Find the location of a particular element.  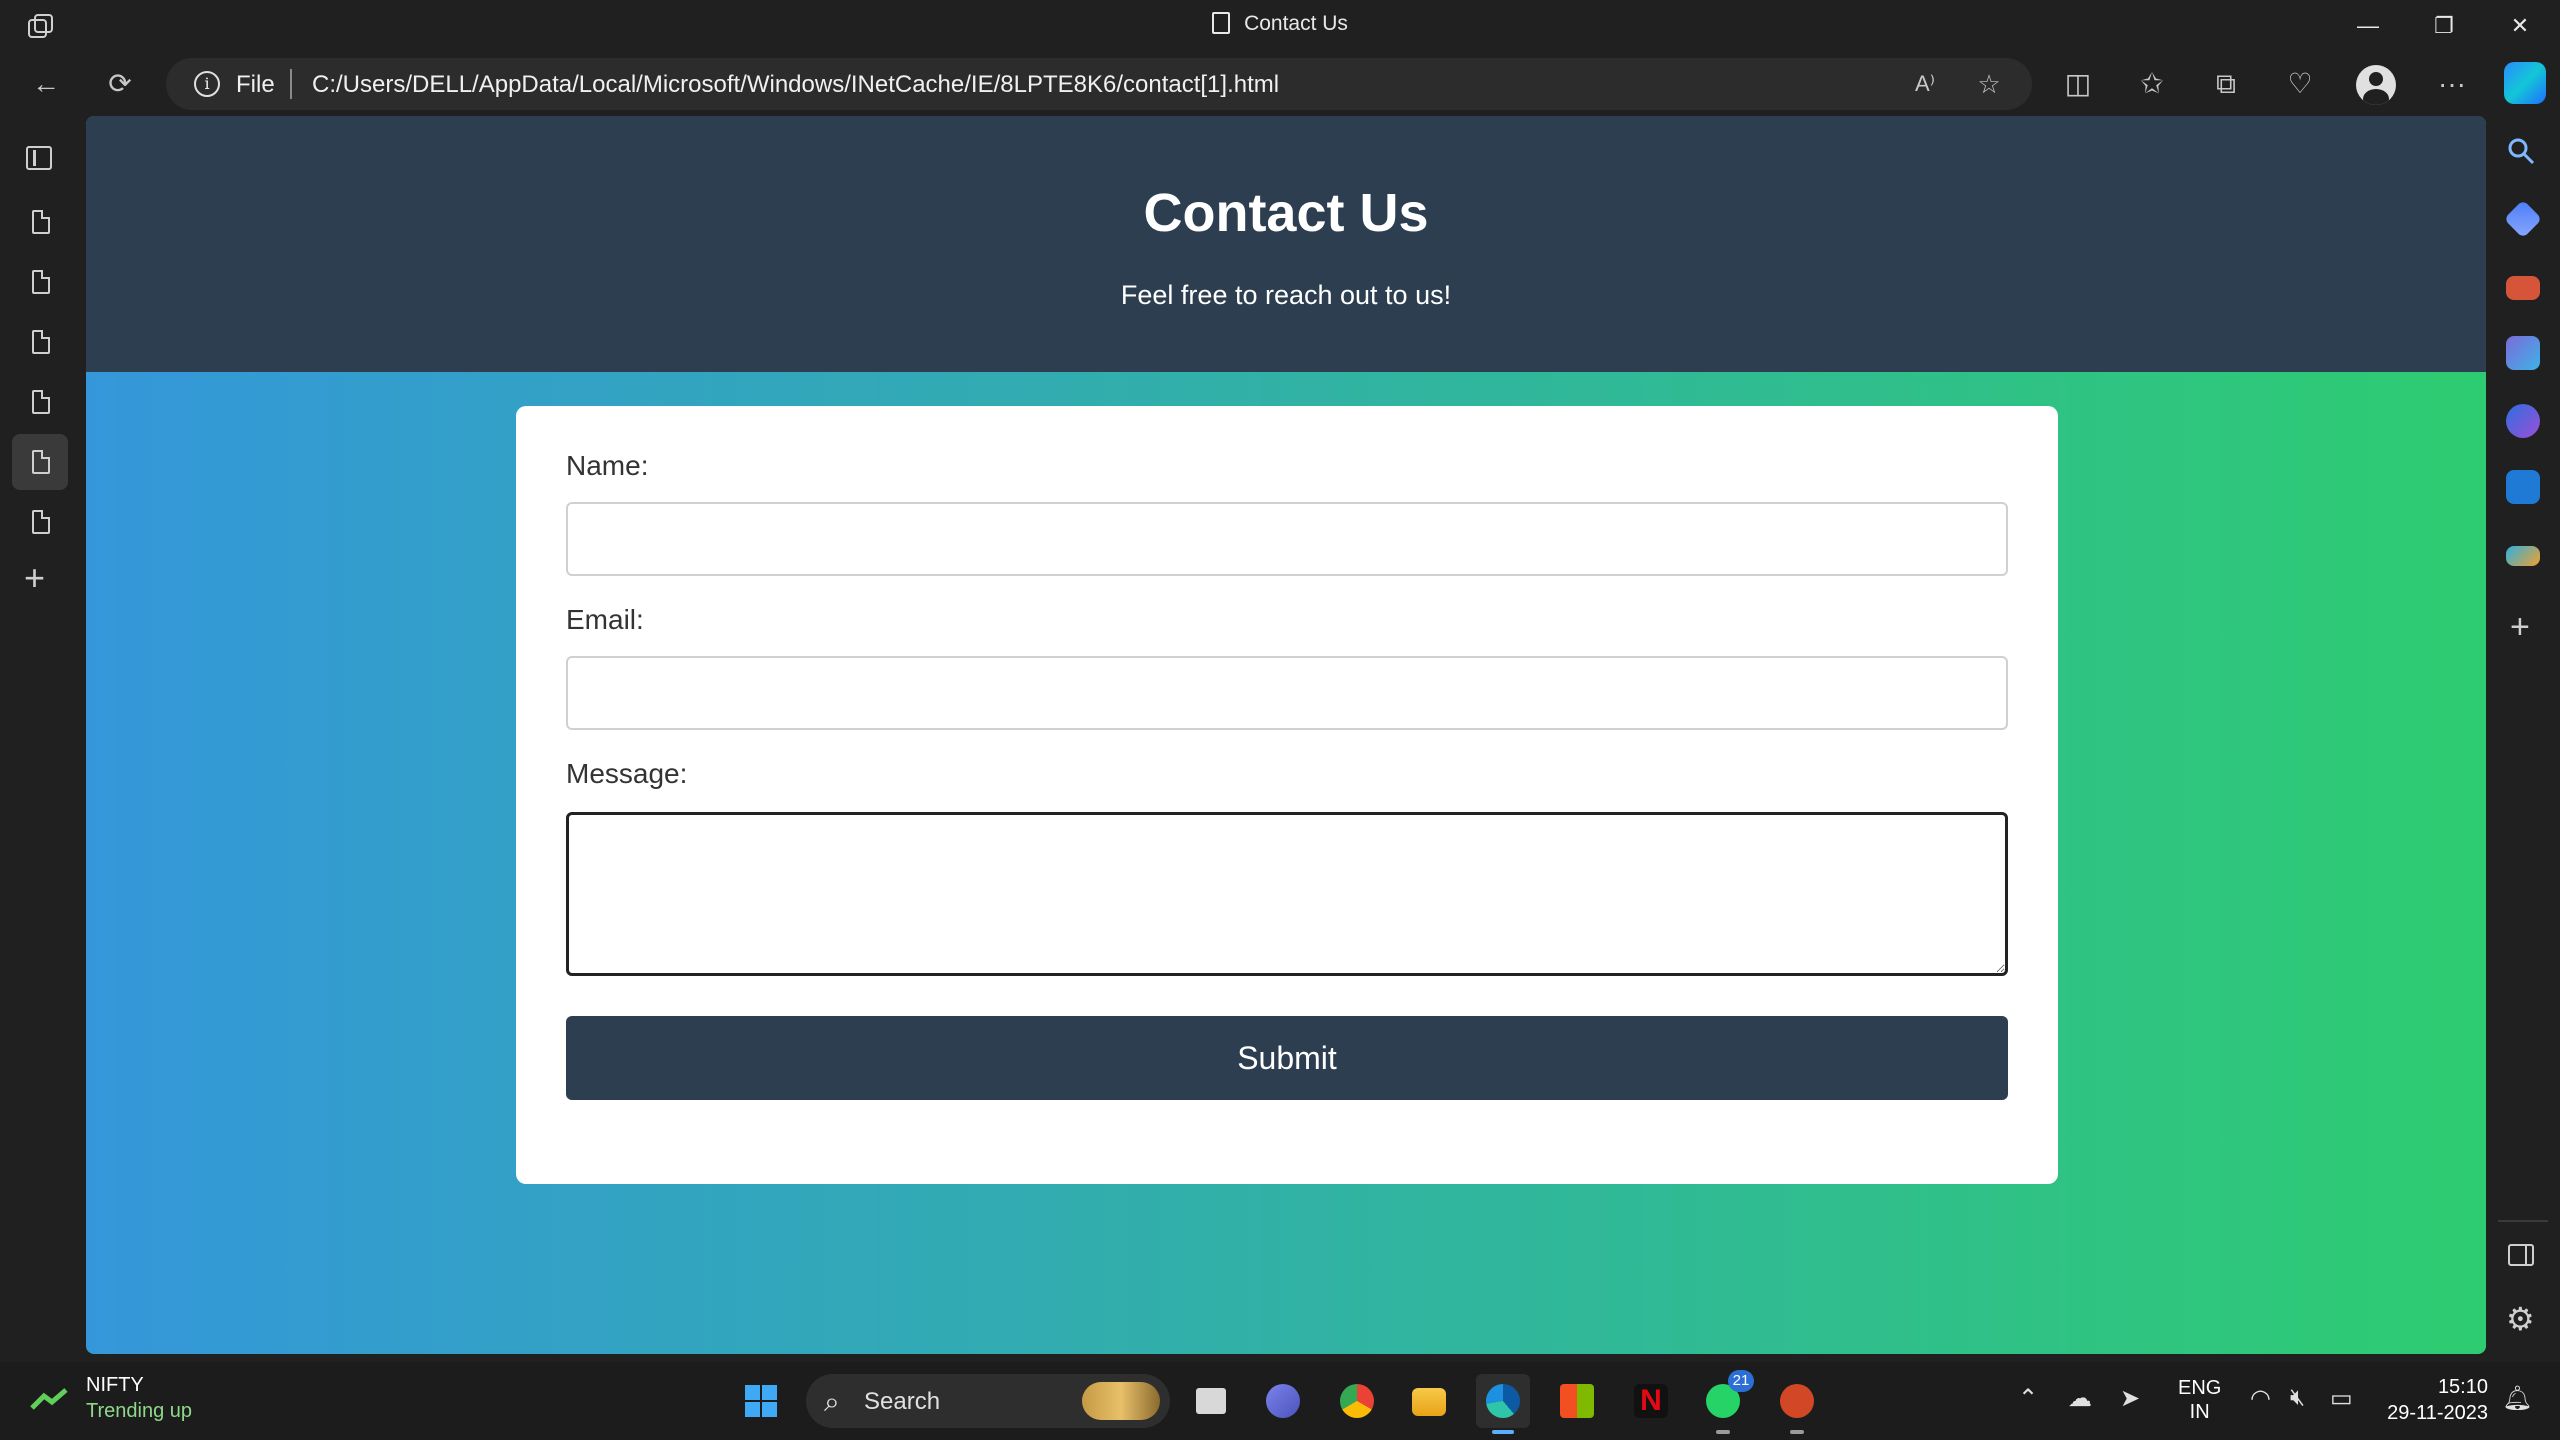

folder-icon is located at coordinates (1429, 1402).